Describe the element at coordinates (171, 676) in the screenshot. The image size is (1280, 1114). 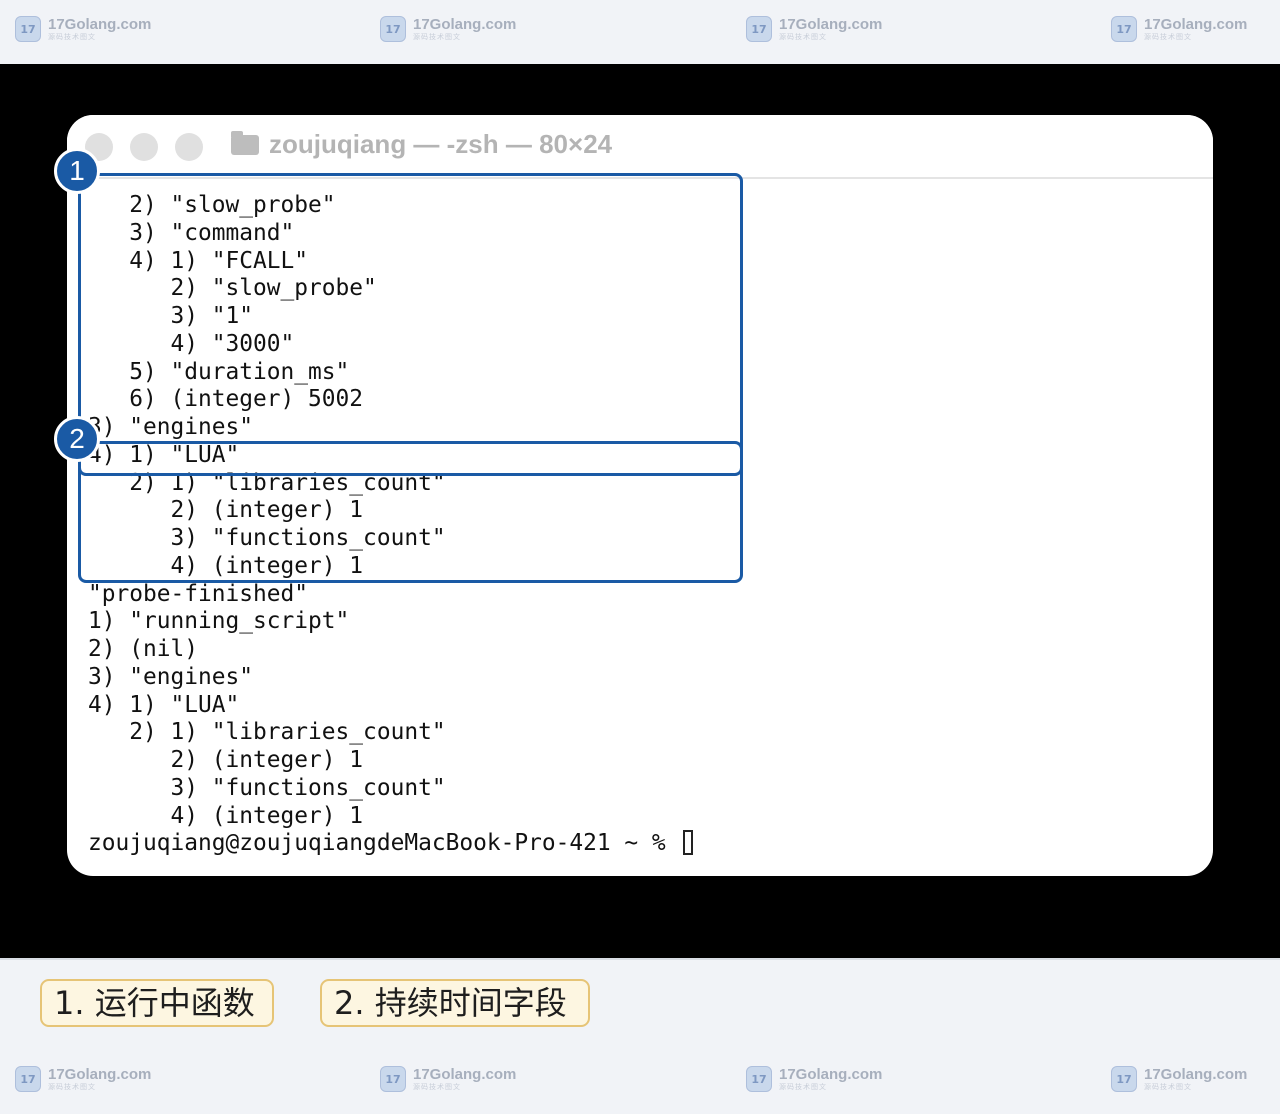
I see `terminal-line: 3) "engines"` at that location.